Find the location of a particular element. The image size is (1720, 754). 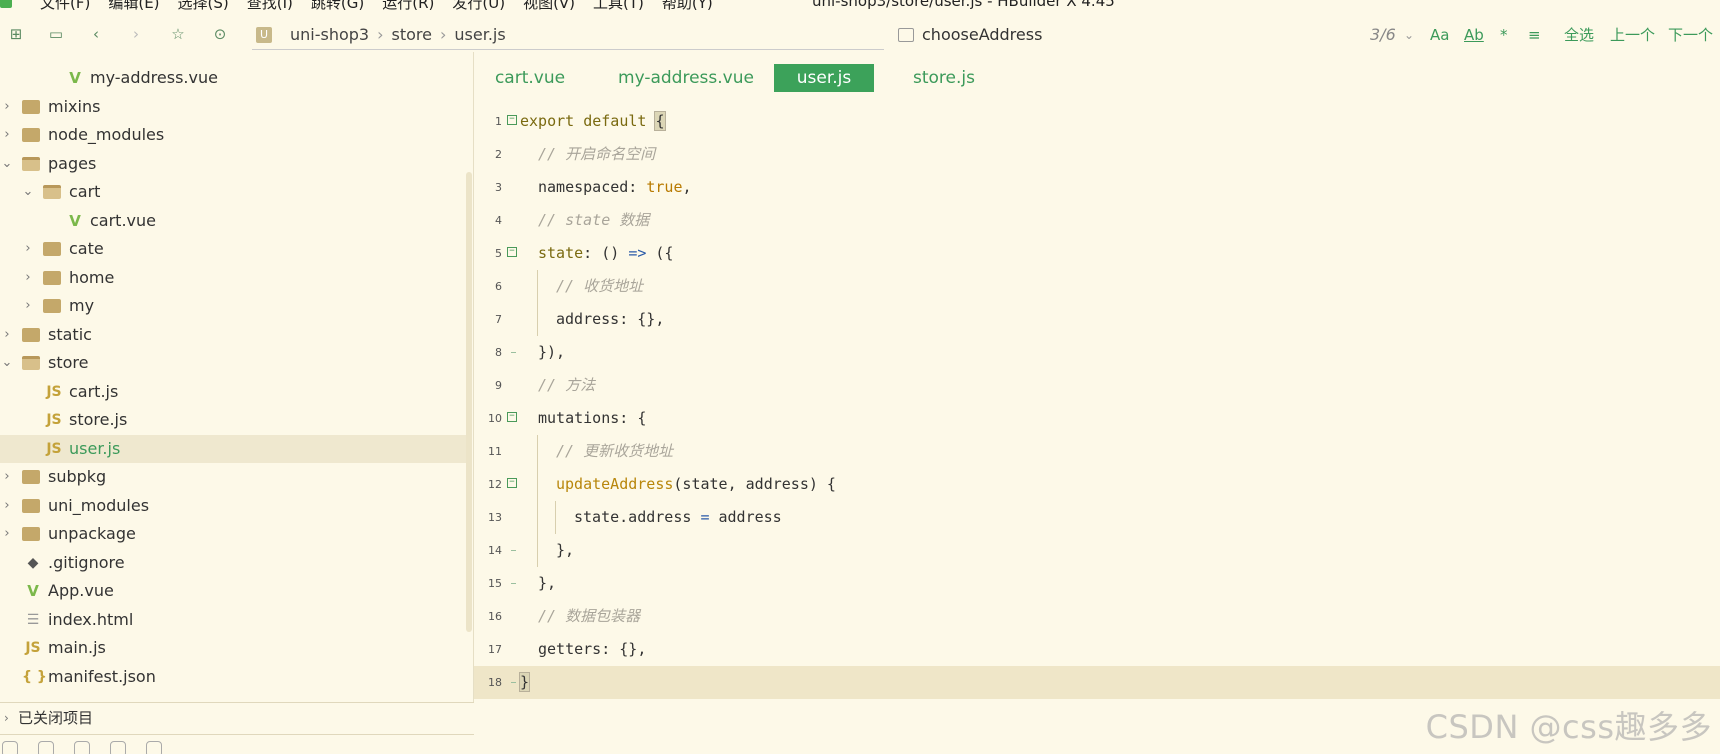

tree-folder: › mixins is located at coordinates (233, 107).